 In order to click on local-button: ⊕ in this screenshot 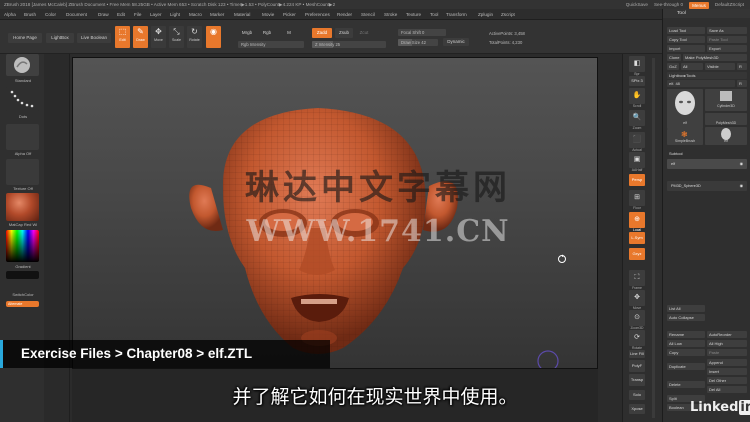, I will do `click(637, 220)`.